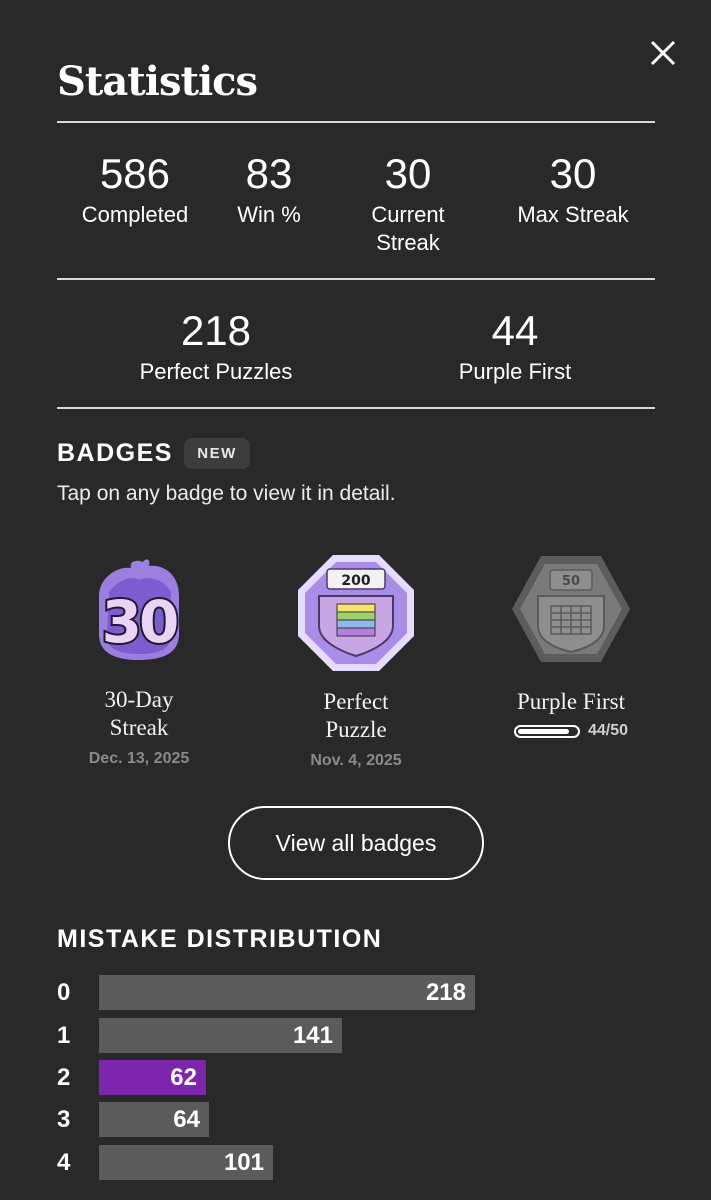 This screenshot has height=1200, width=711. What do you see at coordinates (139, 699) in the screenshot?
I see `badge-name-line1: 30-Day` at bounding box center [139, 699].